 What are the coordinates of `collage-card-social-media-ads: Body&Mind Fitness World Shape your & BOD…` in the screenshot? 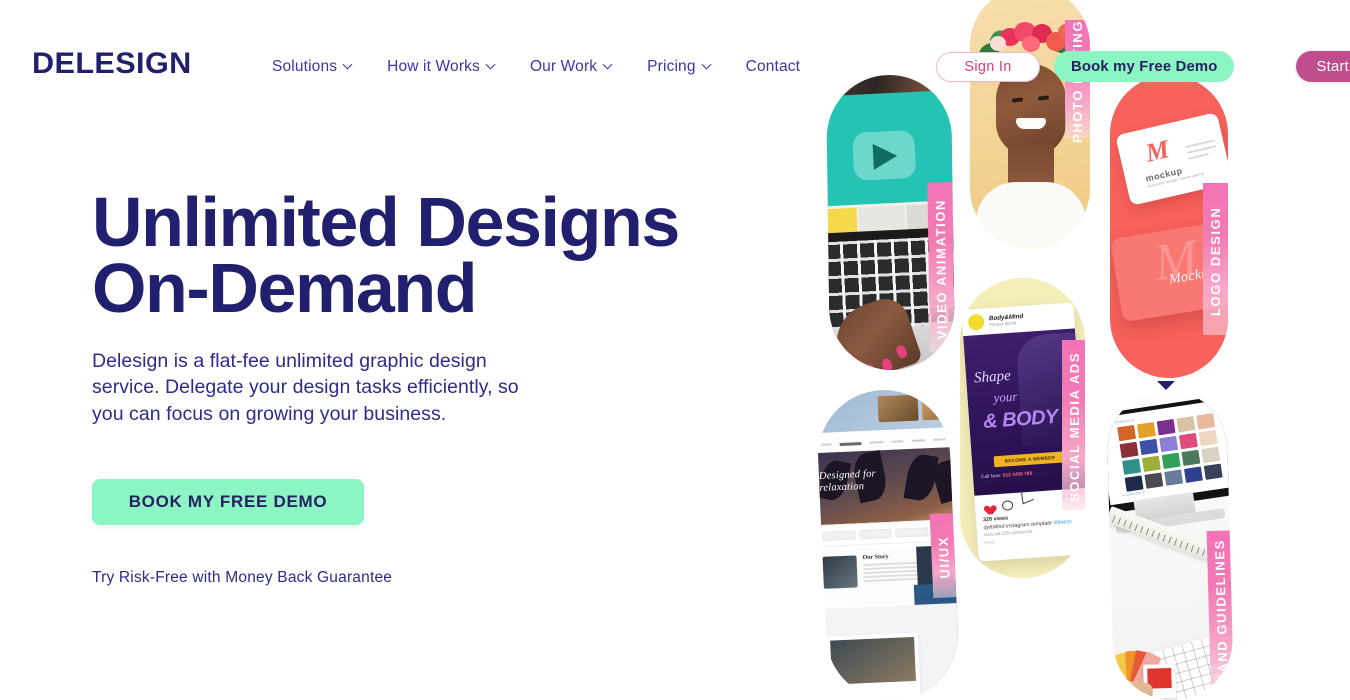 It's located at (1022, 428).